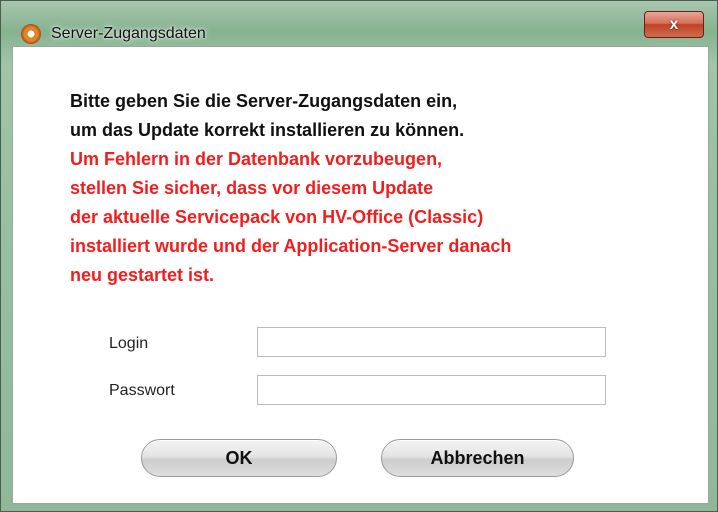 Image resolution: width=718 pixels, height=512 pixels. I want to click on app-icon, so click(31, 34).